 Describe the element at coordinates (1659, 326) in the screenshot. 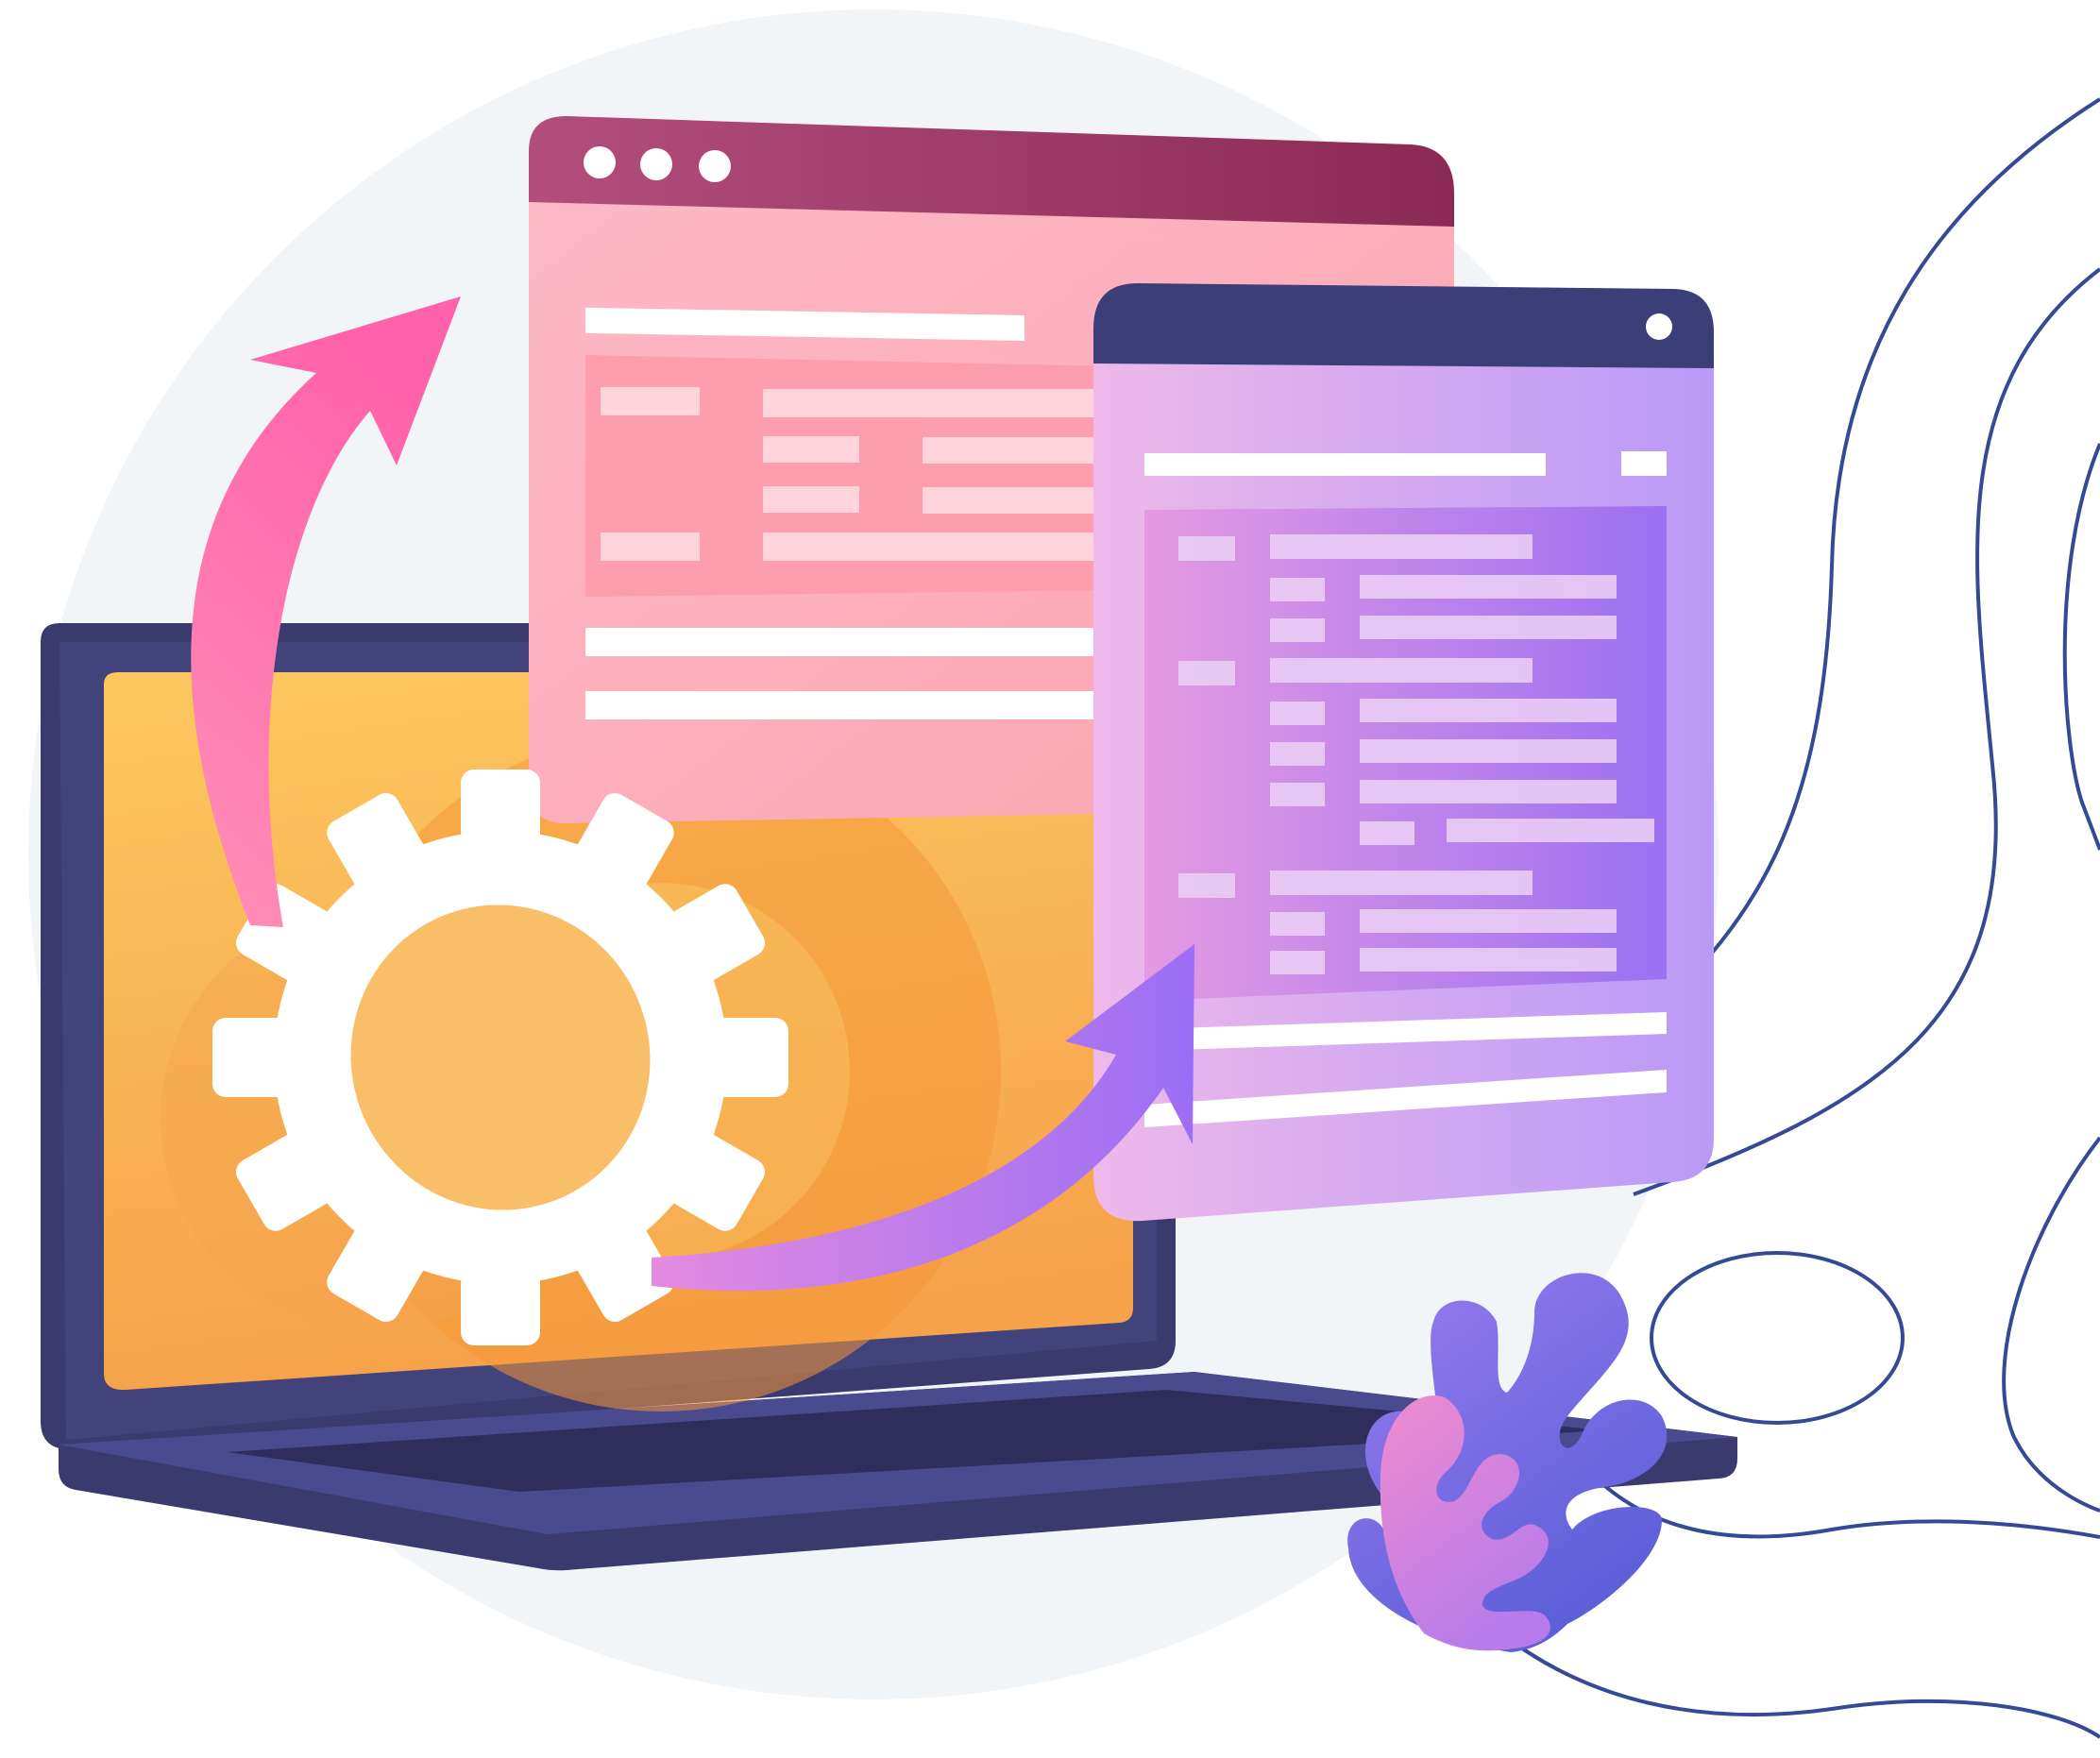

I see `window-dot-icon` at that location.